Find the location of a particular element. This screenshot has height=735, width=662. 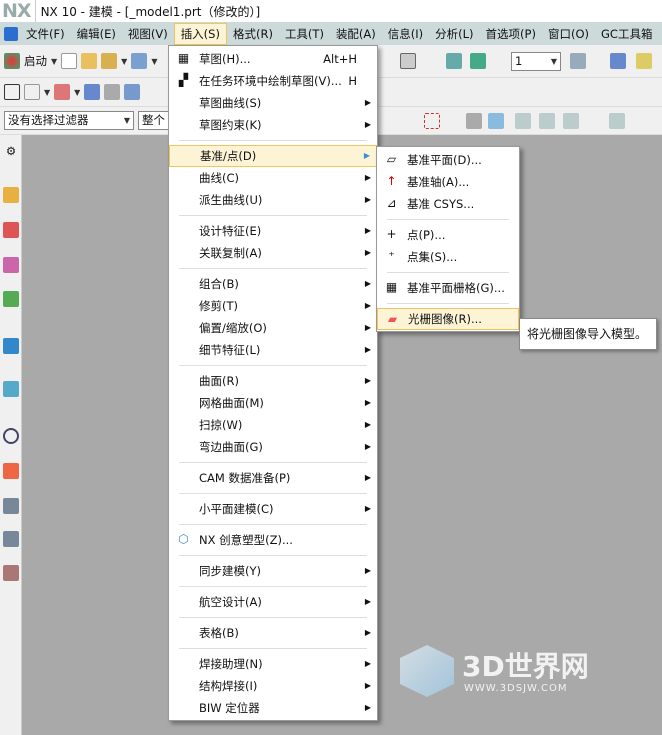

menu-item: 曲线(C) ▶ is located at coordinates (273, 178).